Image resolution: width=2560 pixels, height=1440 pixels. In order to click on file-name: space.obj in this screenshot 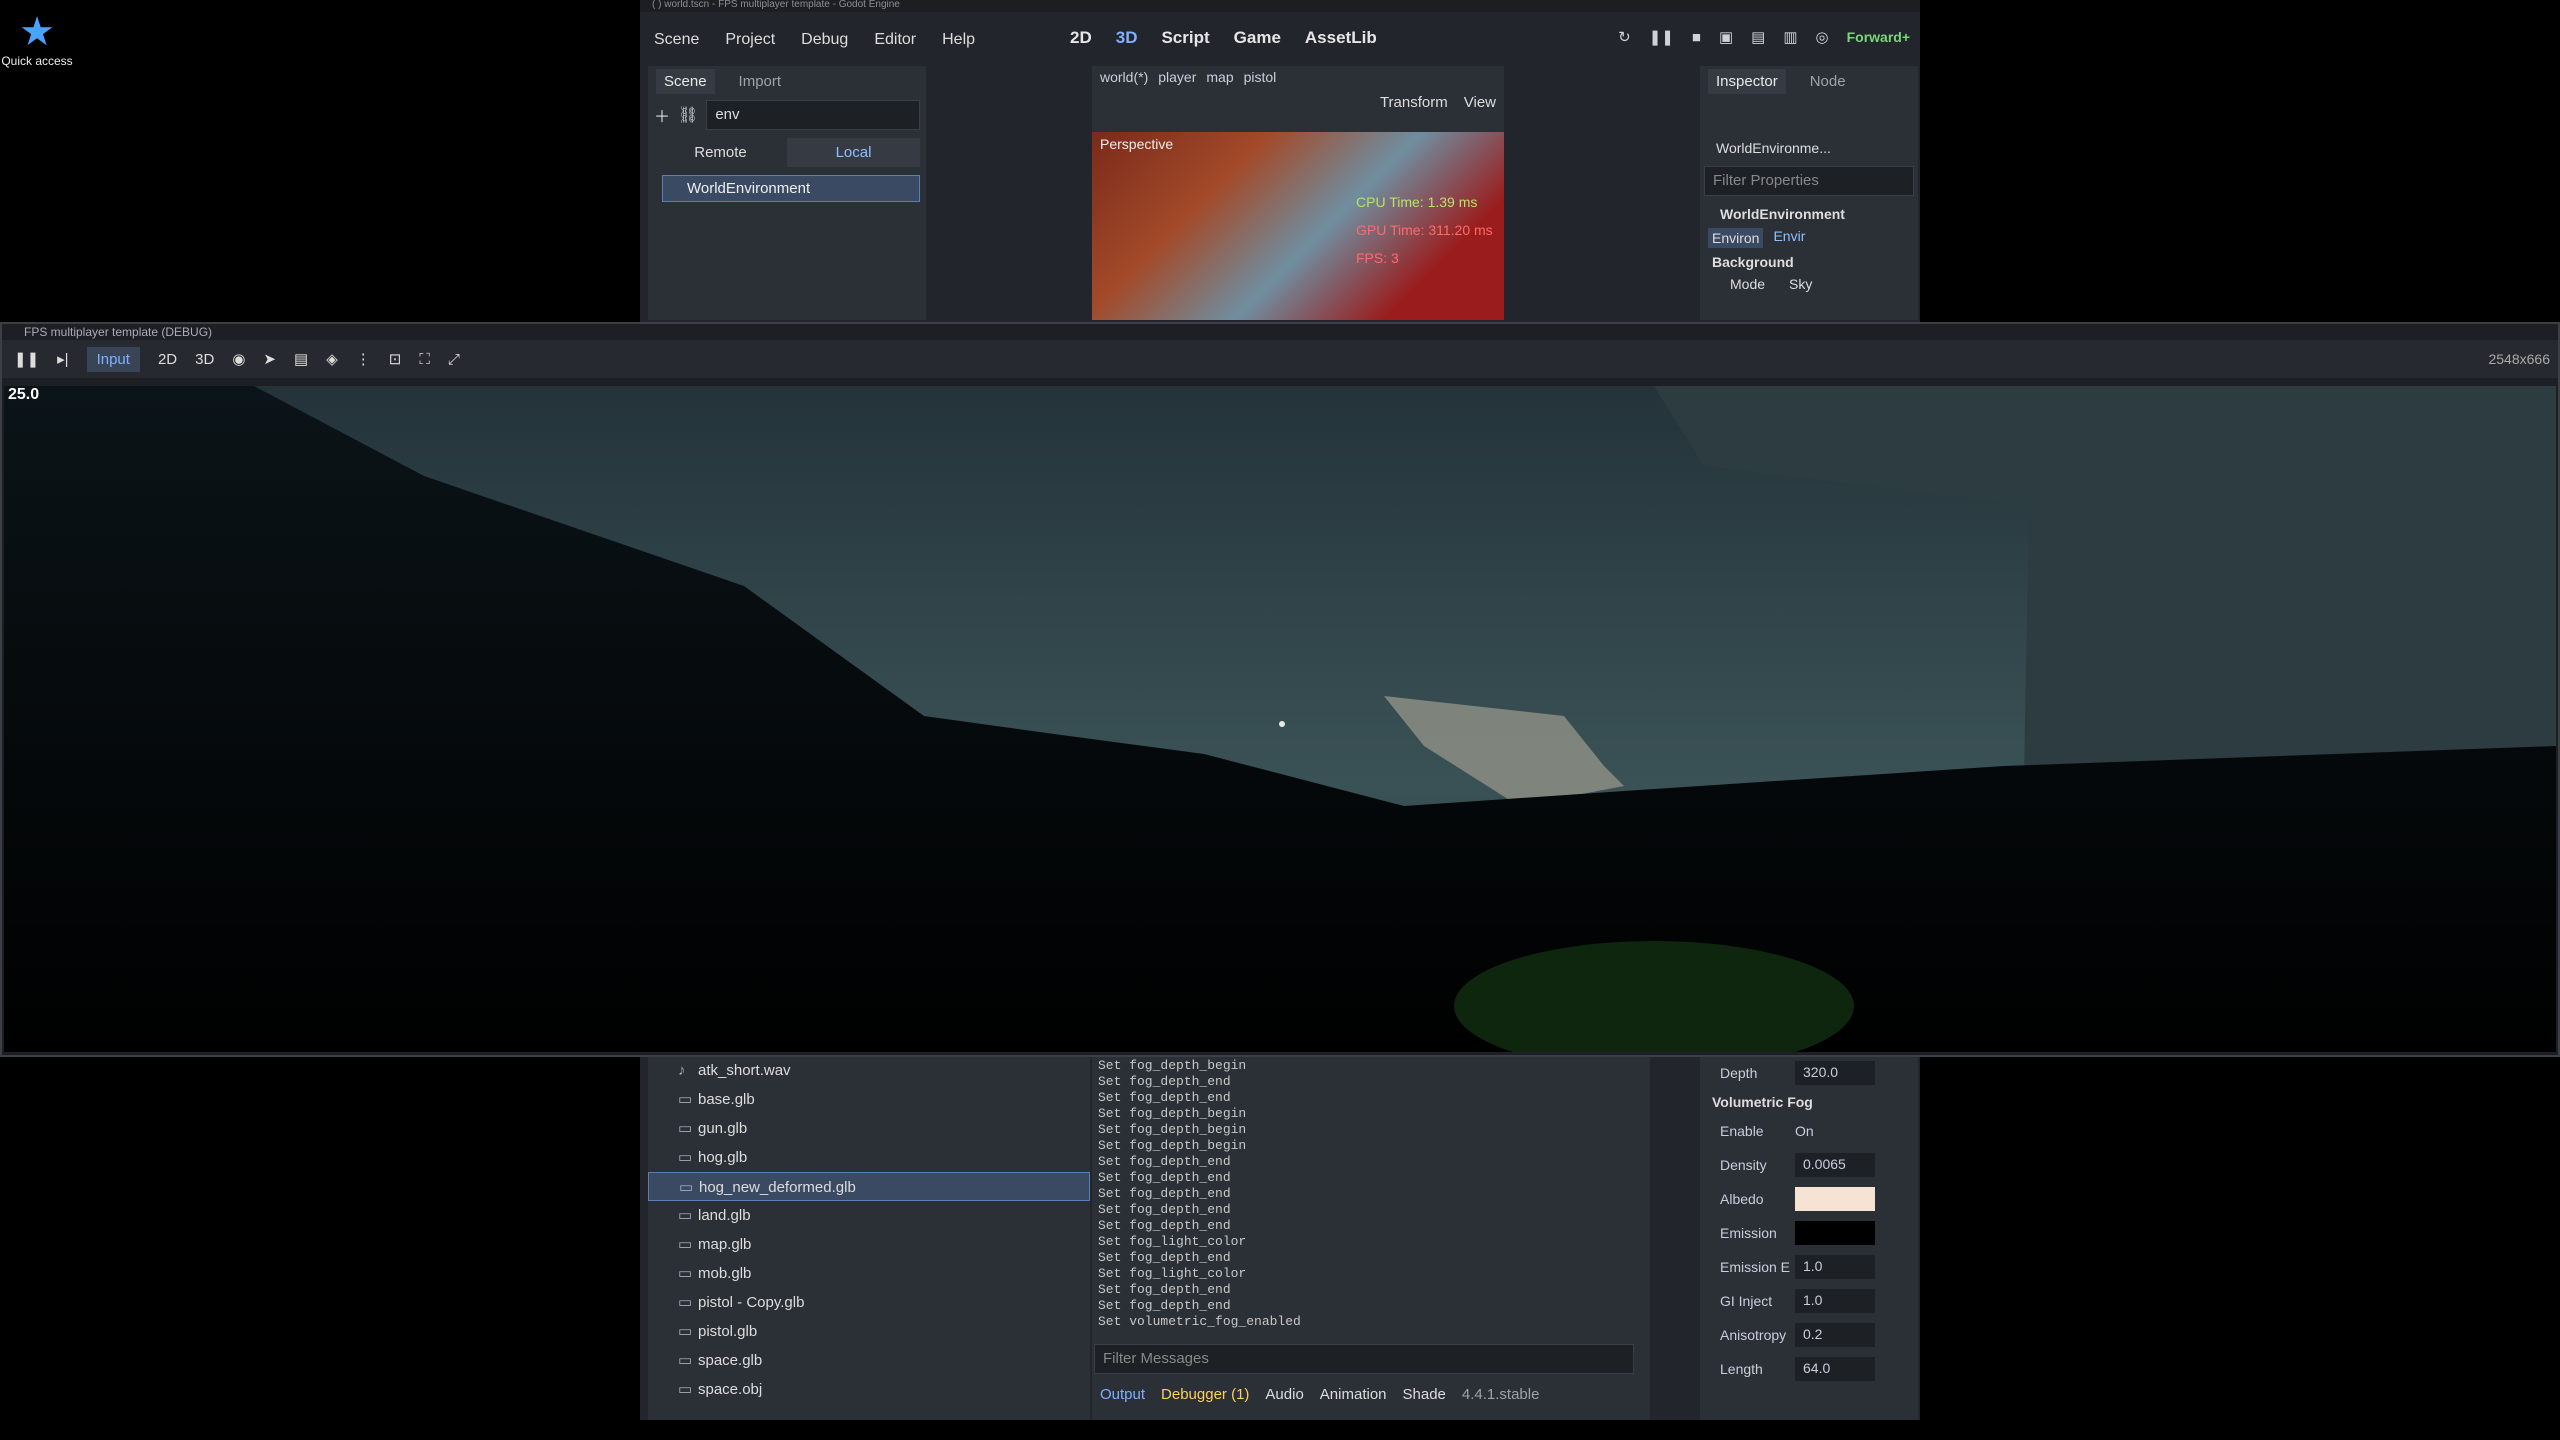, I will do `click(730, 1389)`.